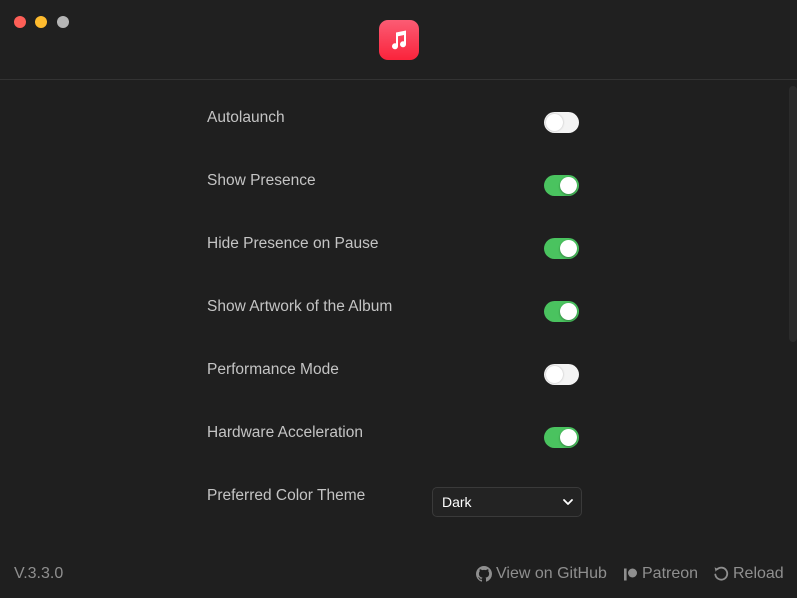 This screenshot has width=797, height=598. Describe the element at coordinates (670, 573) in the screenshot. I see `patreon-link-label: Patreon` at that location.